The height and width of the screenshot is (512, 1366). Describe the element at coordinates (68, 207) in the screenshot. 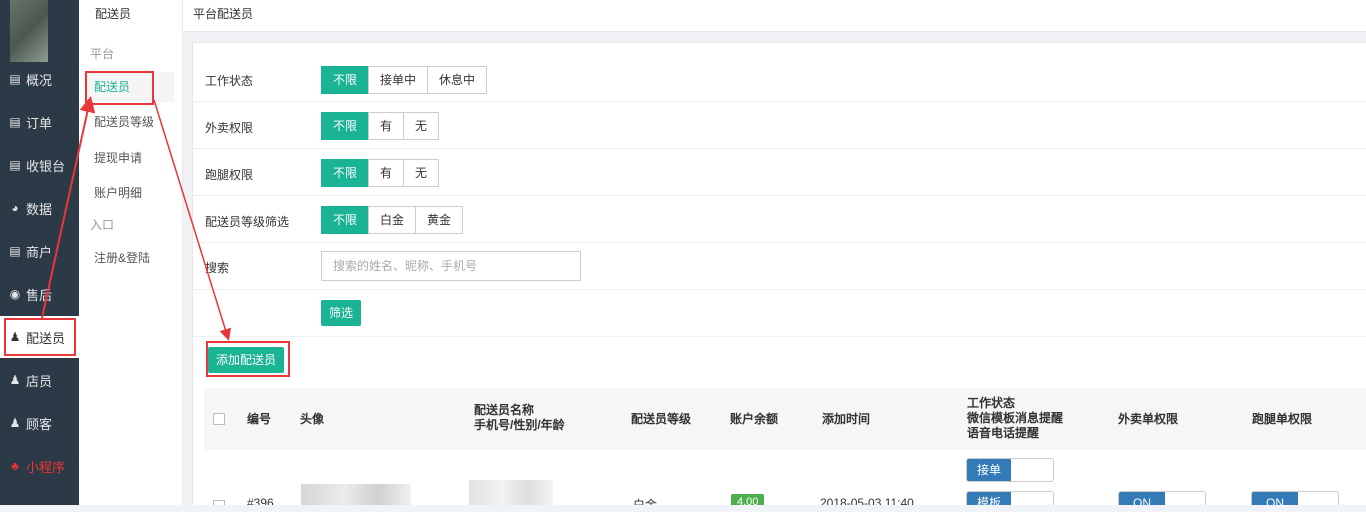

I see `arrow-nav-to-subnav` at that location.